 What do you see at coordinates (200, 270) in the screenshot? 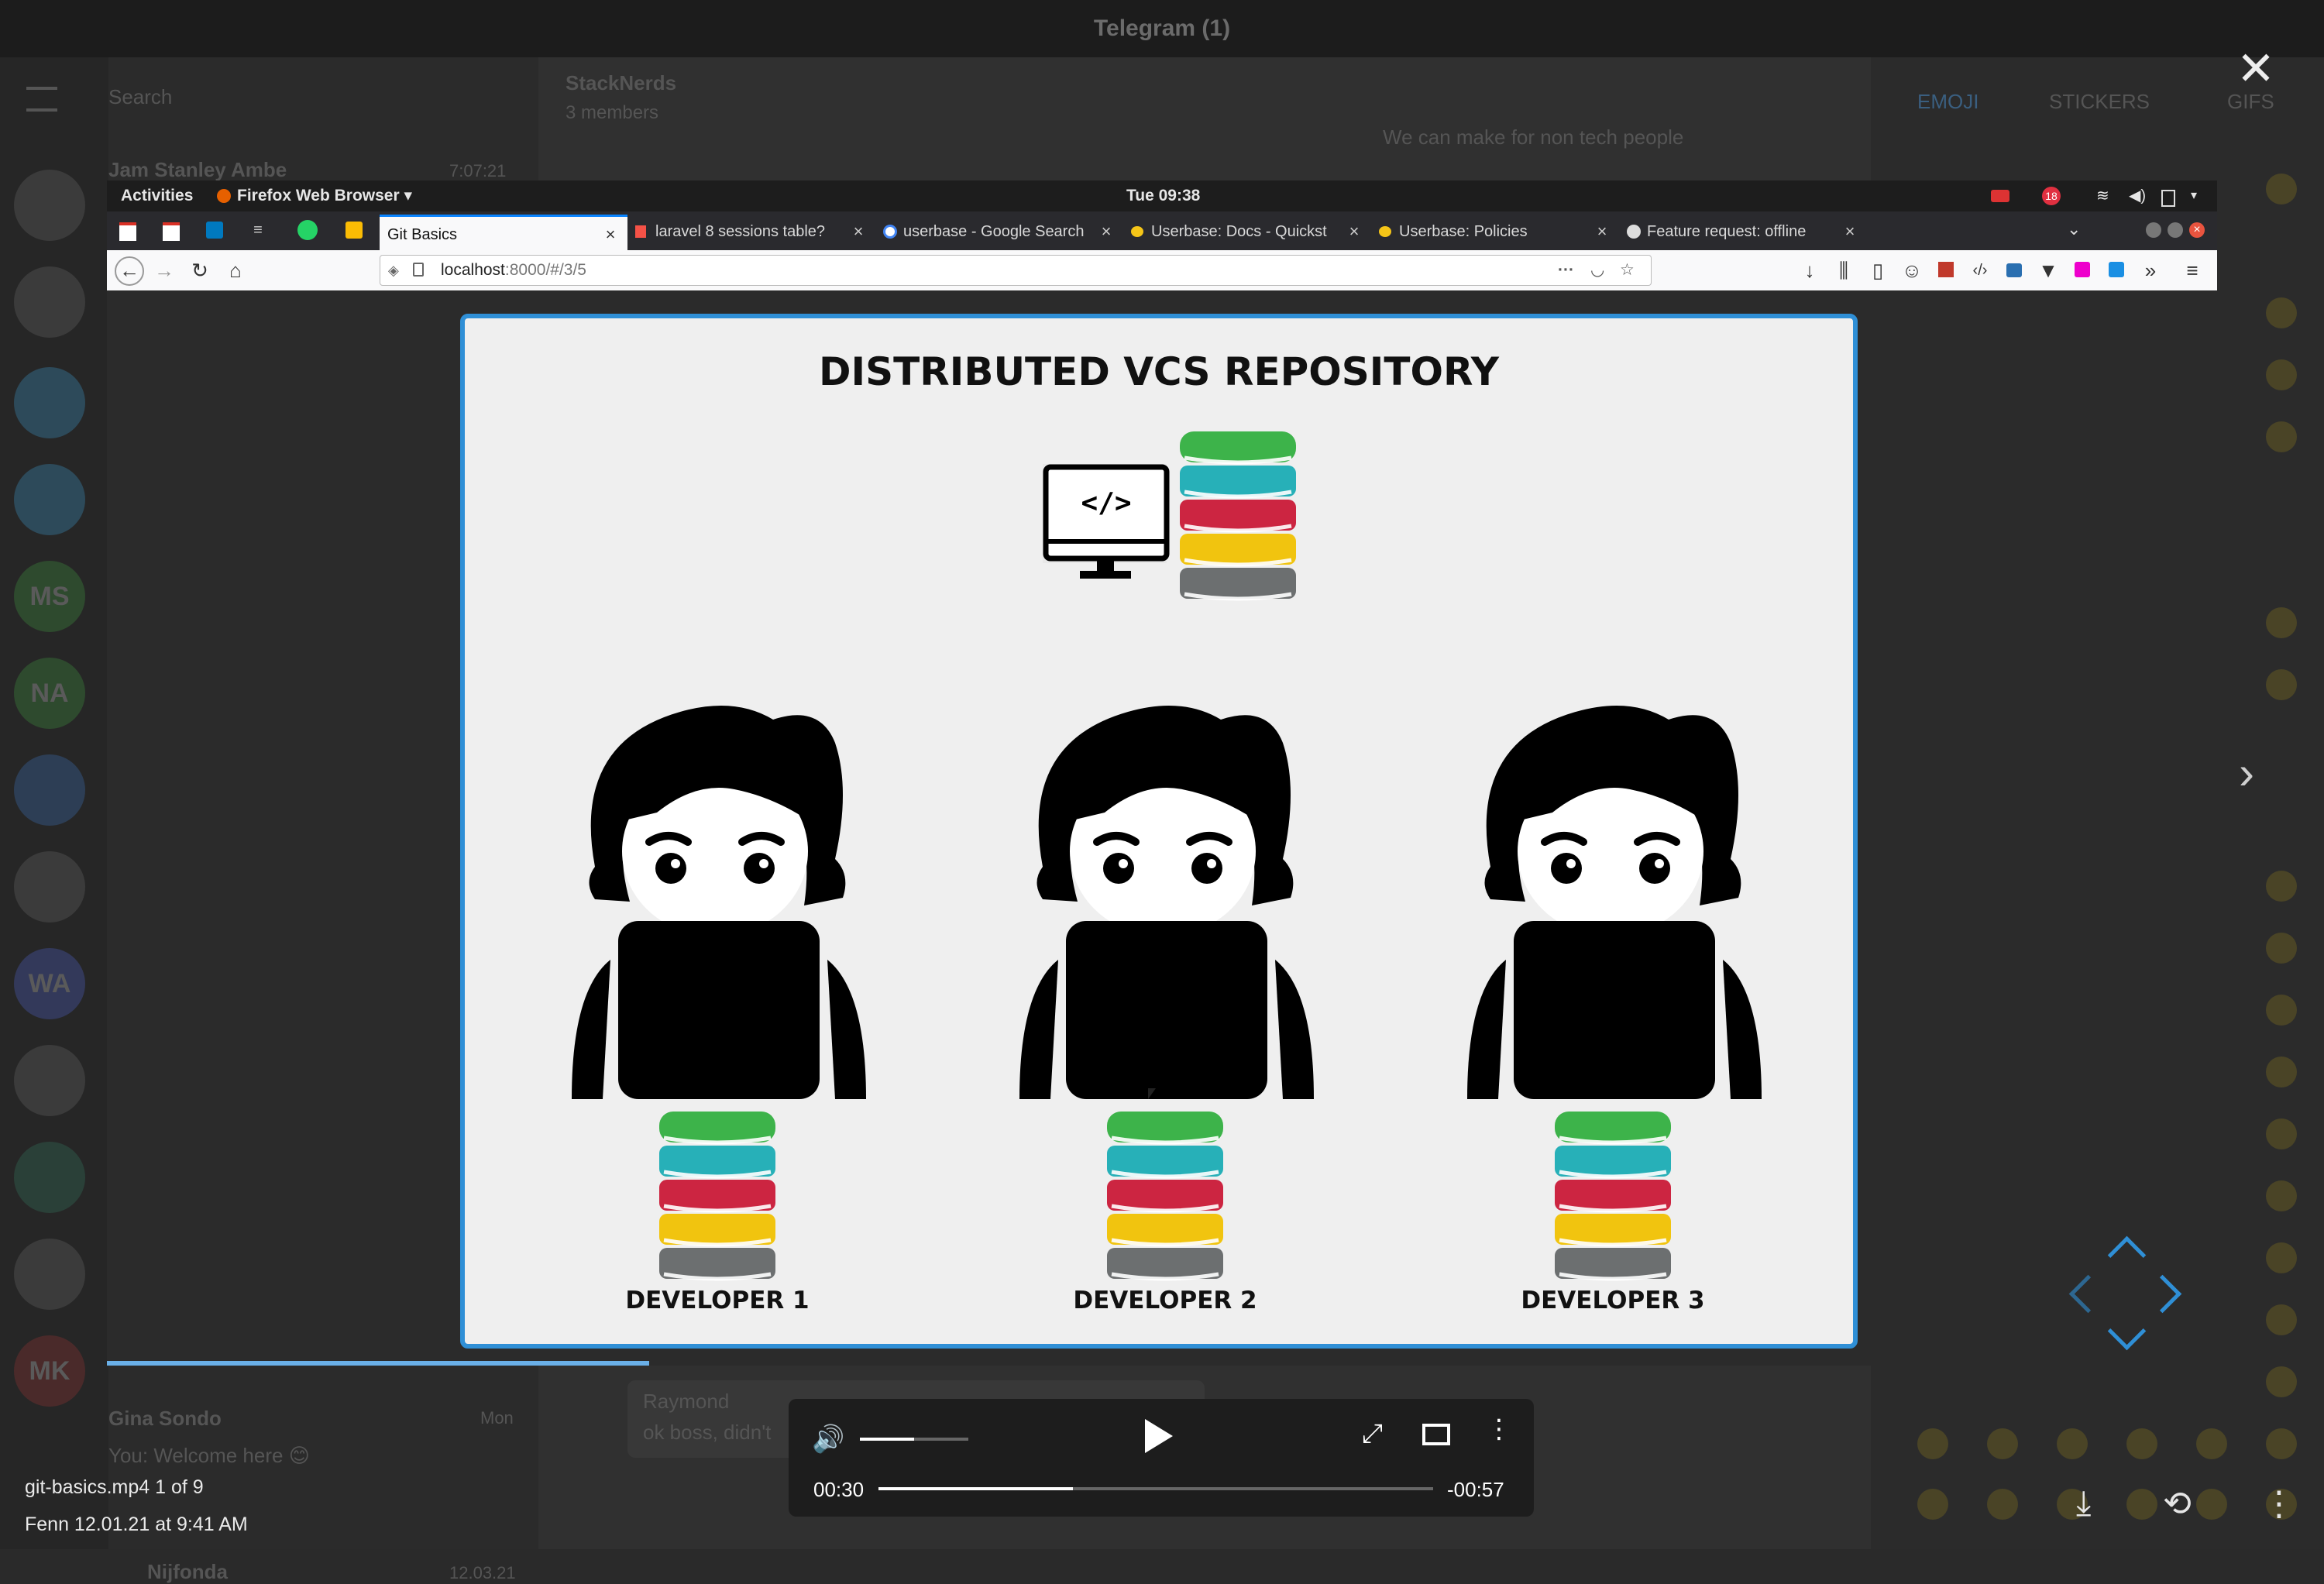
I see `reload-icon: ↻` at bounding box center [200, 270].